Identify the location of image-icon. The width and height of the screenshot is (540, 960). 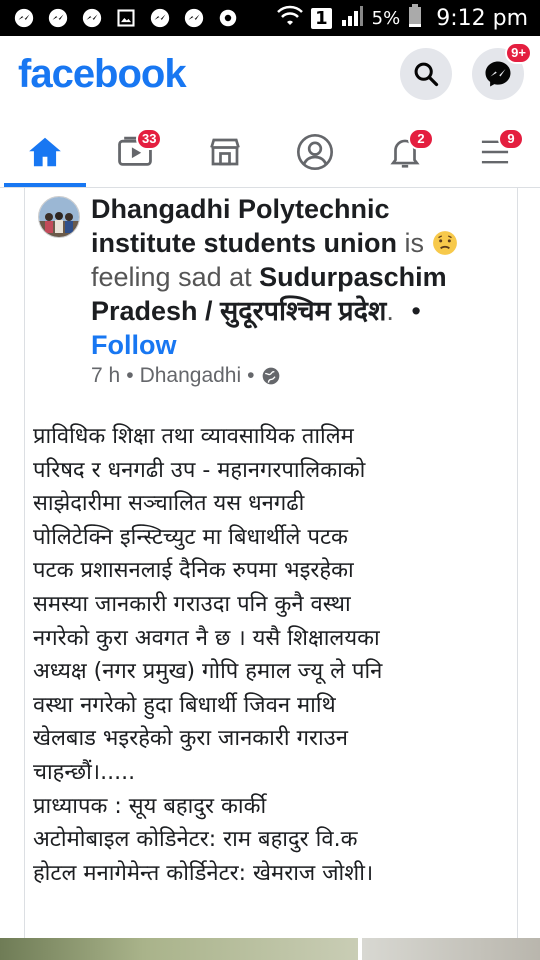
(126, 18).